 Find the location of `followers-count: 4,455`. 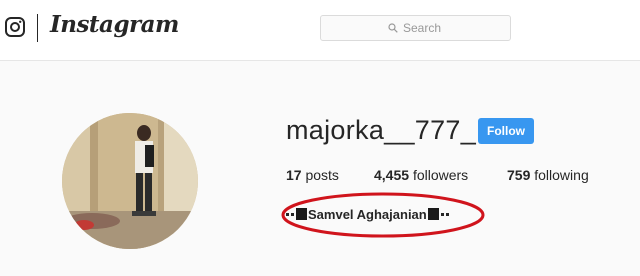

followers-count: 4,455 is located at coordinates (392, 175).